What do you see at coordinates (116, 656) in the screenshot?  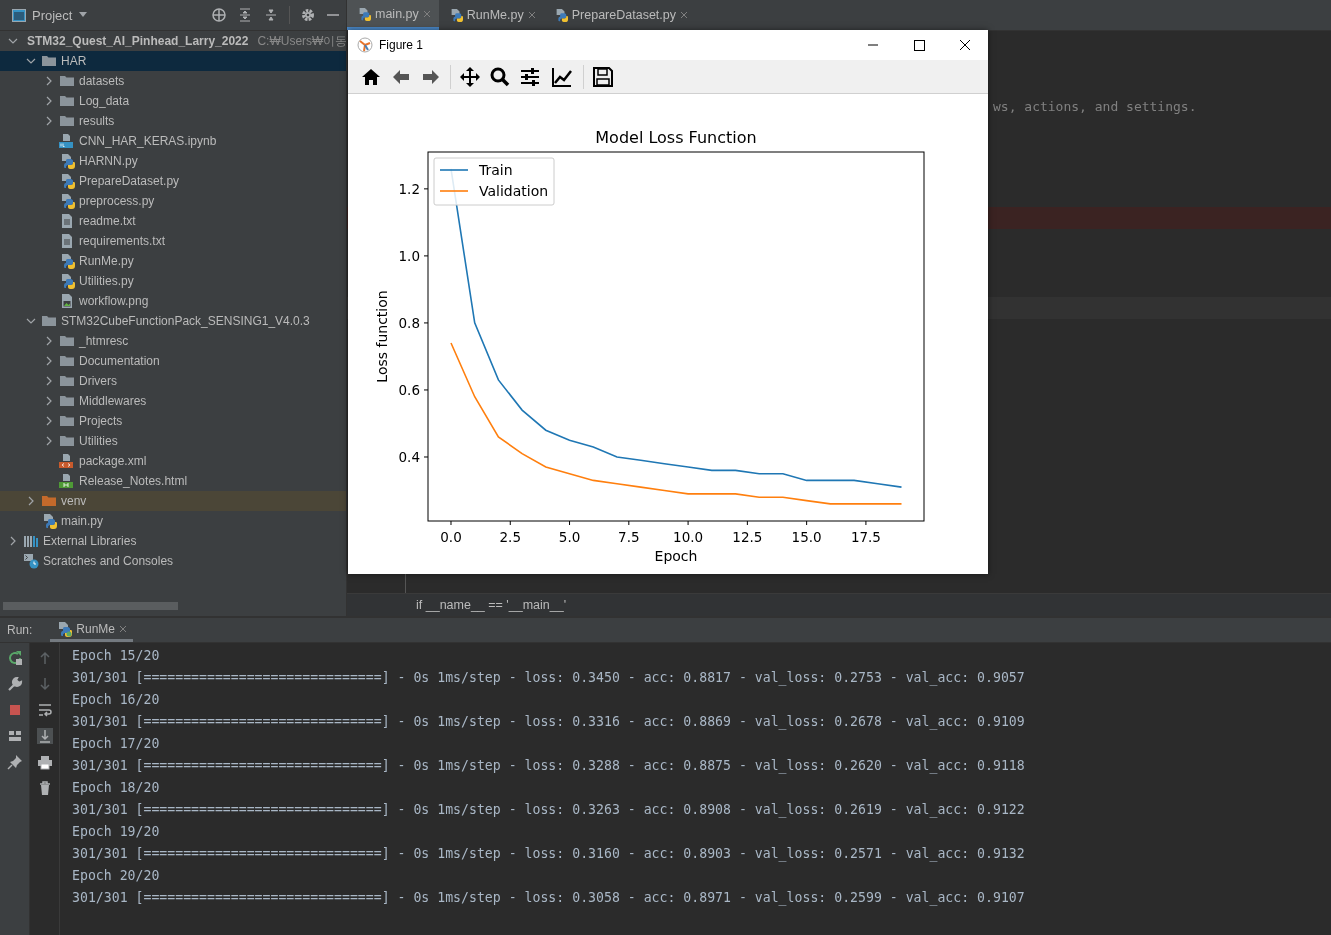 I see `console-line: Epoch 15/20` at bounding box center [116, 656].